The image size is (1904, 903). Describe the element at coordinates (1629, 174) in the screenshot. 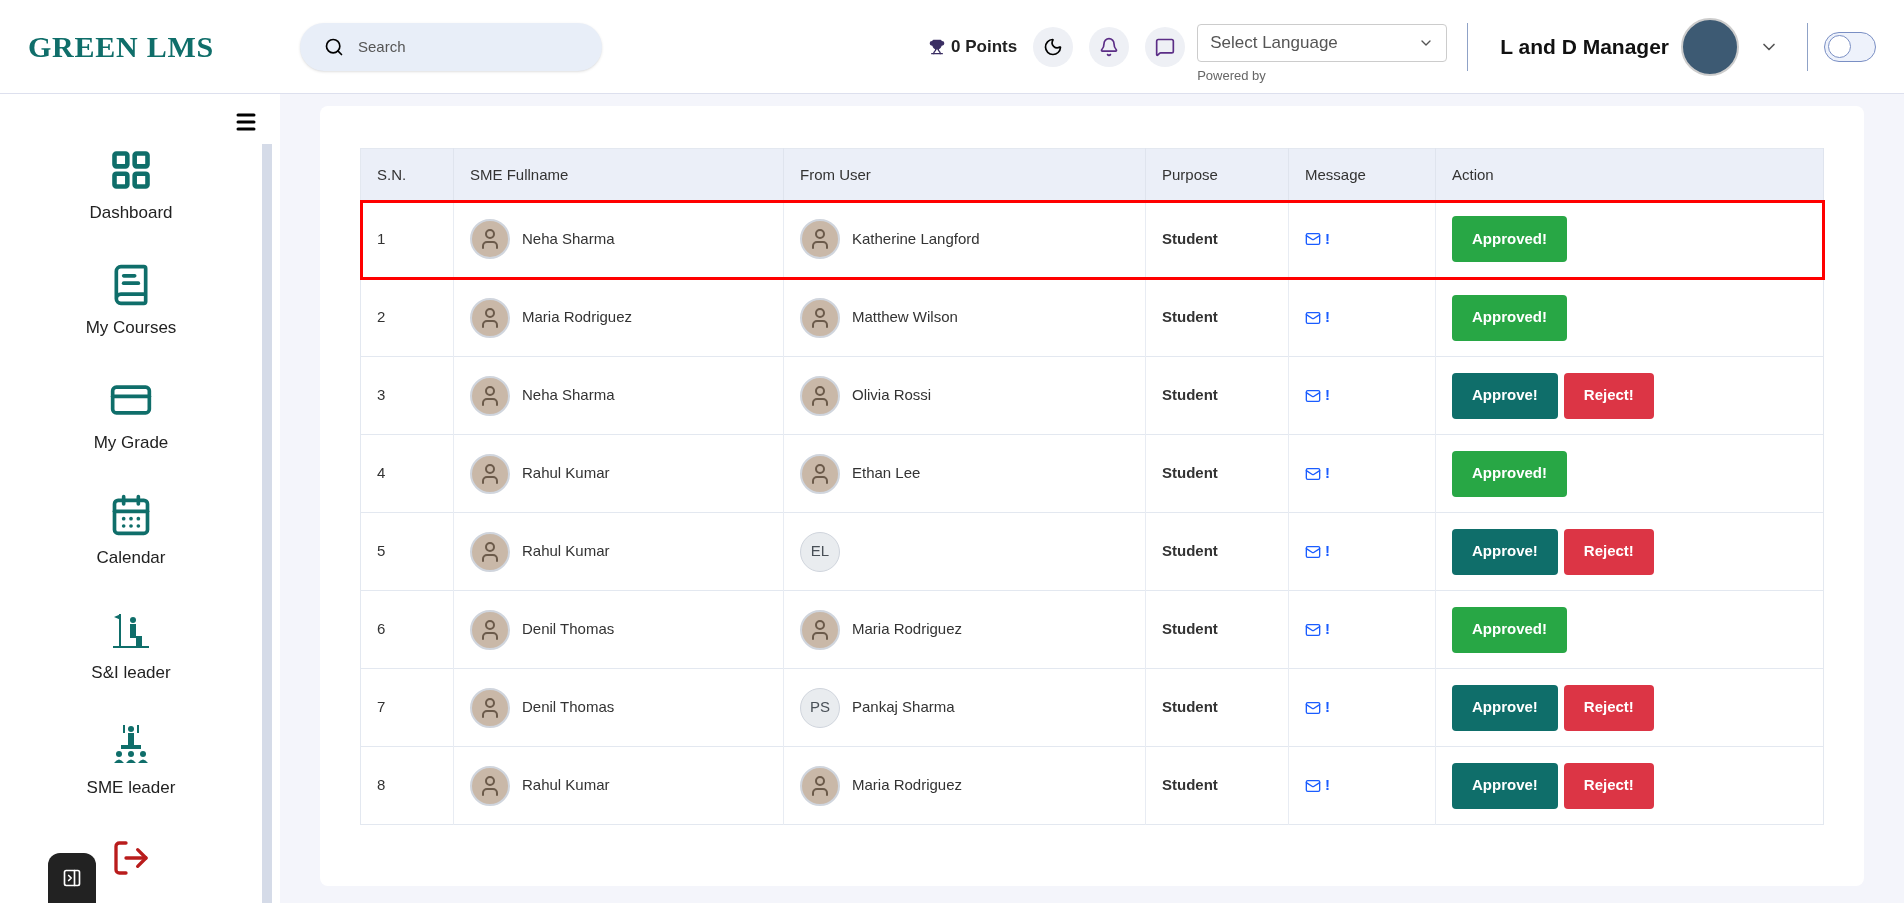

I see `column-header: Action` at that location.